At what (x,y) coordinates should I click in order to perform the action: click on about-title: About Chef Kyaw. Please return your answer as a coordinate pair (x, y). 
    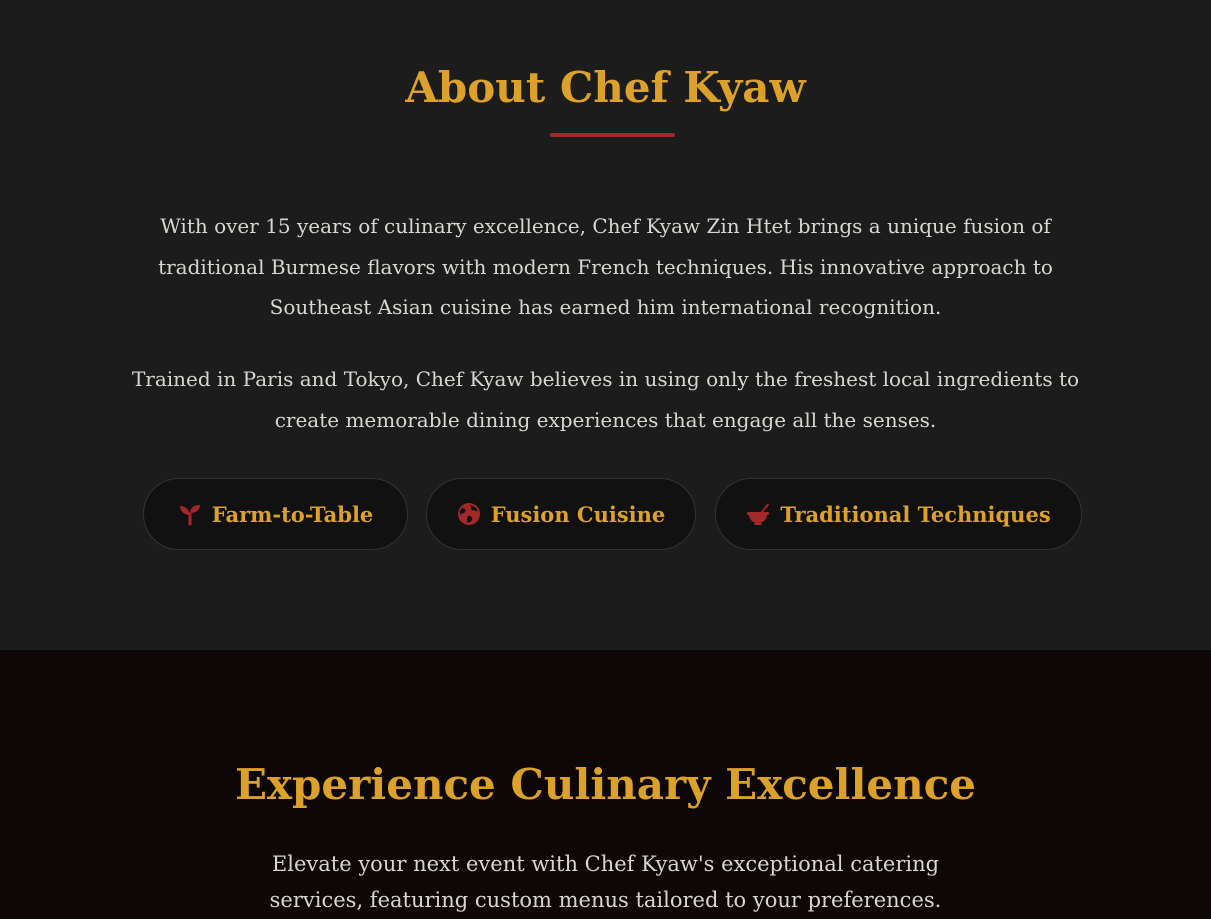
    Looking at the image, I should click on (605, 87).